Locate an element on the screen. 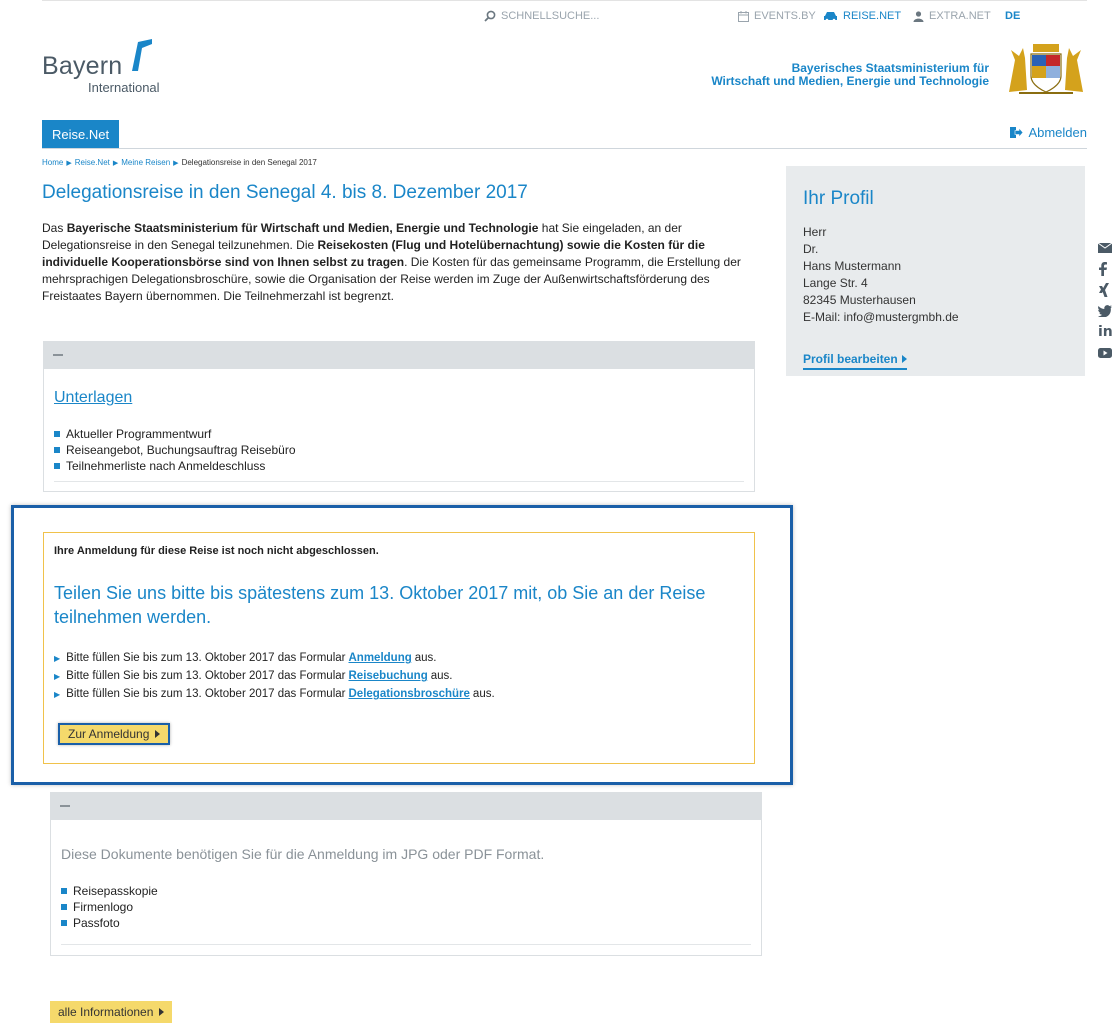  profile-name: Hans Mustermann is located at coordinates (852, 266).